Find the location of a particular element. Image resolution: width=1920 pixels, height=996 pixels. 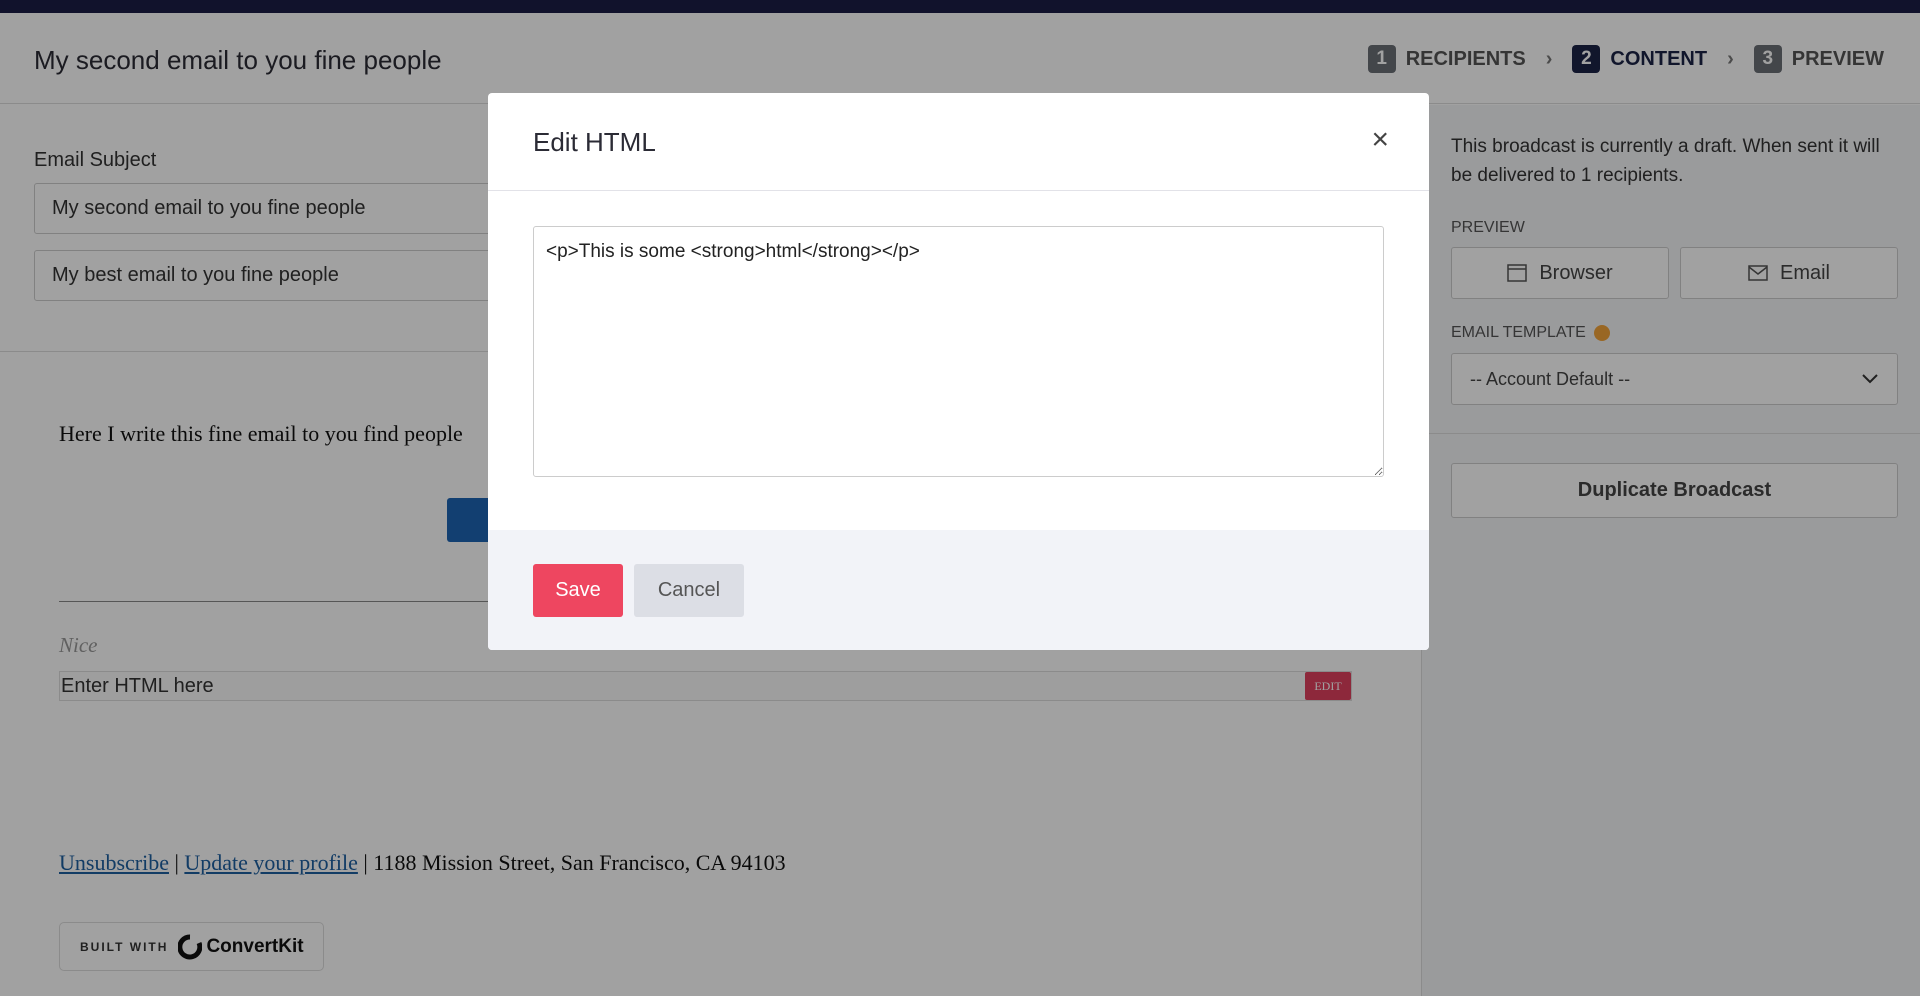

close-icon: × is located at coordinates (1380, 140).